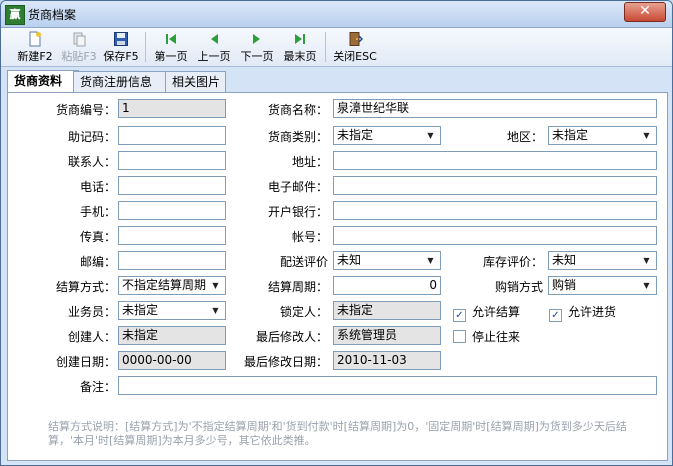 The width and height of the screenshot is (673, 466). I want to click on address-label: 地址：, so click(309, 162).